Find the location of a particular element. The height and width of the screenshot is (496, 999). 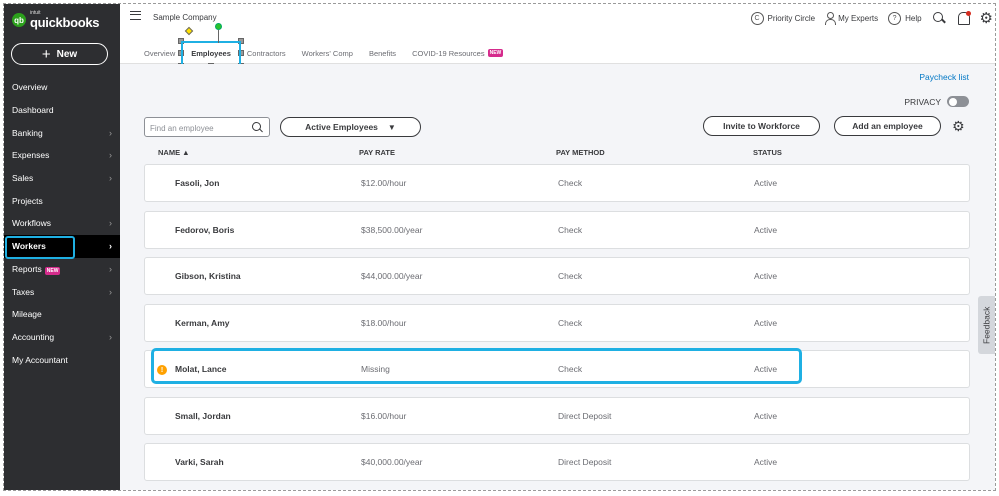

sidebar-item-label: Workflows is located at coordinates (32, 223).